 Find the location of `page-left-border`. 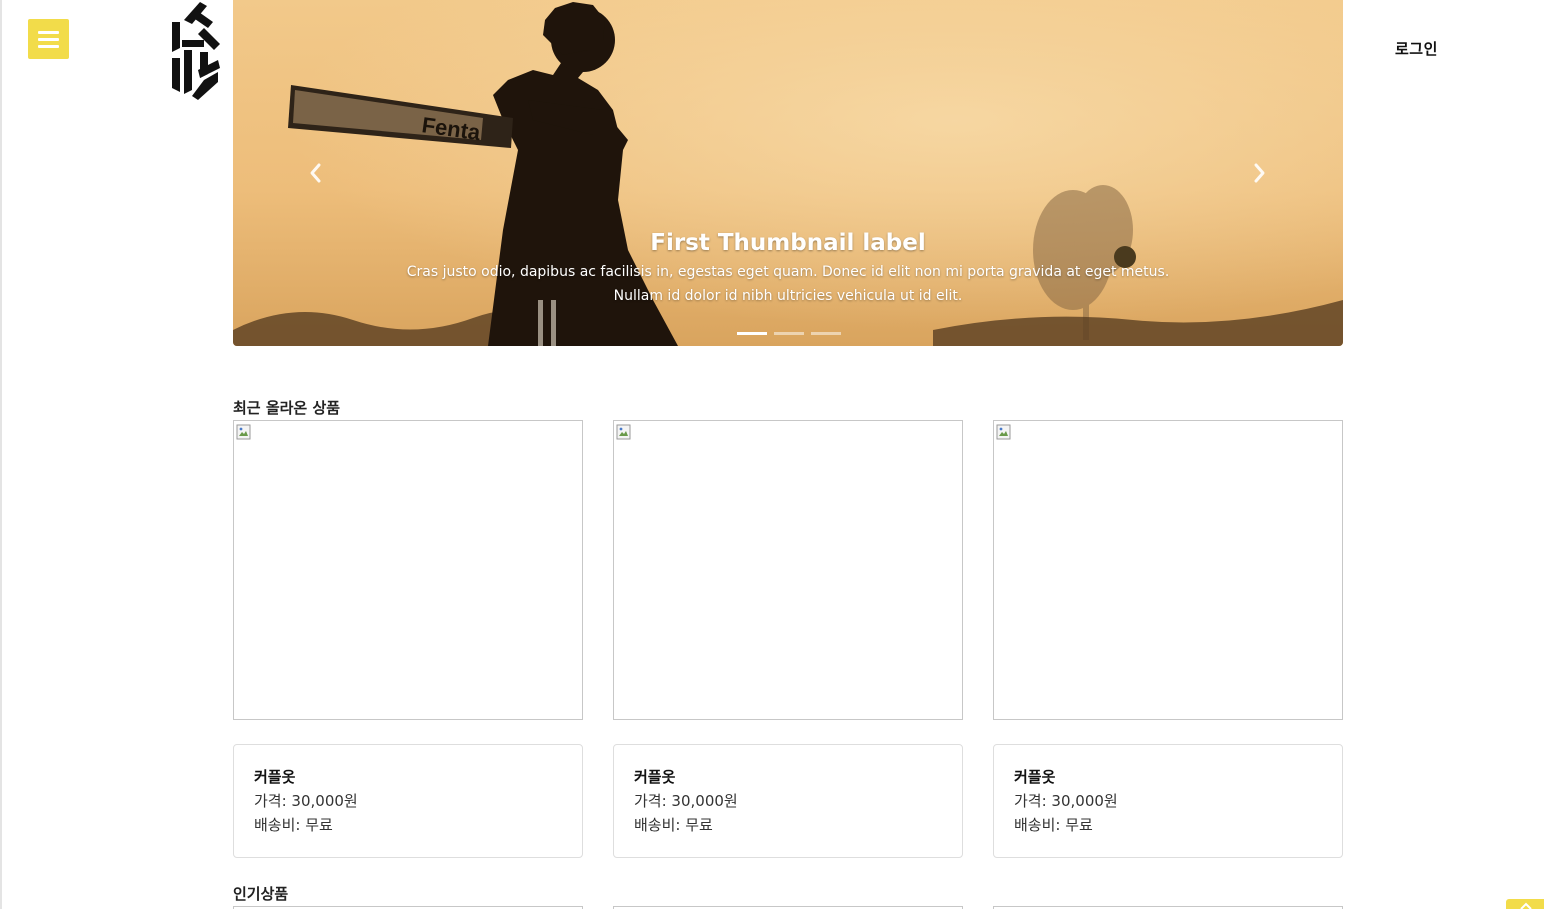

page-left-border is located at coordinates (1, 454).